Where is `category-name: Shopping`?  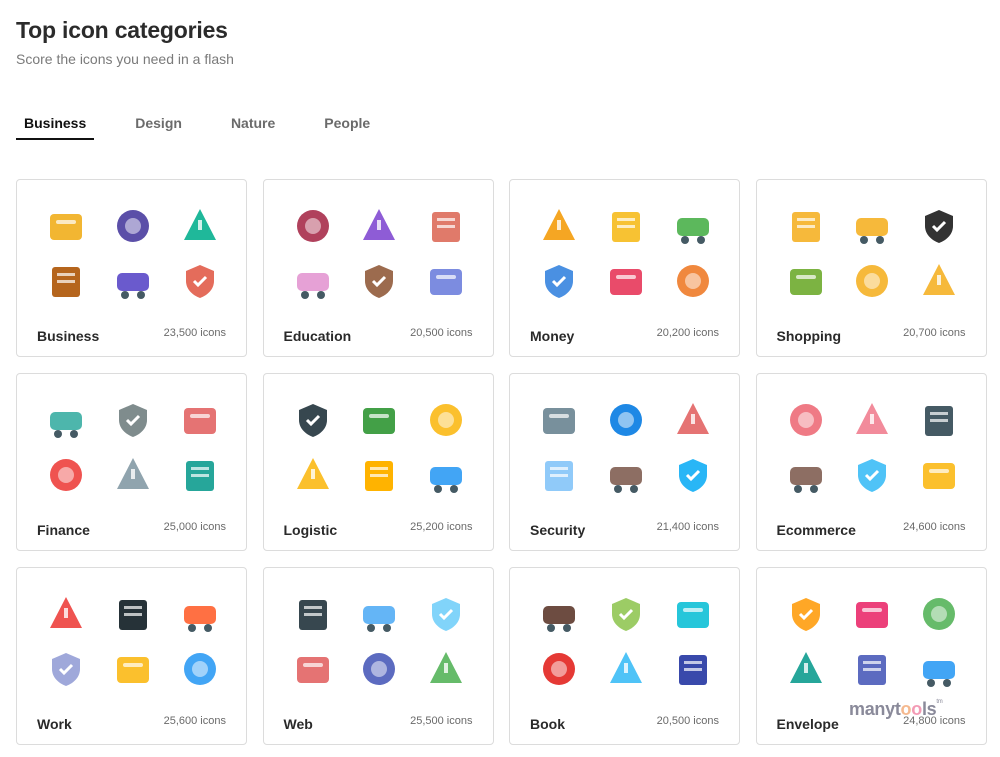 category-name: Shopping is located at coordinates (809, 336).